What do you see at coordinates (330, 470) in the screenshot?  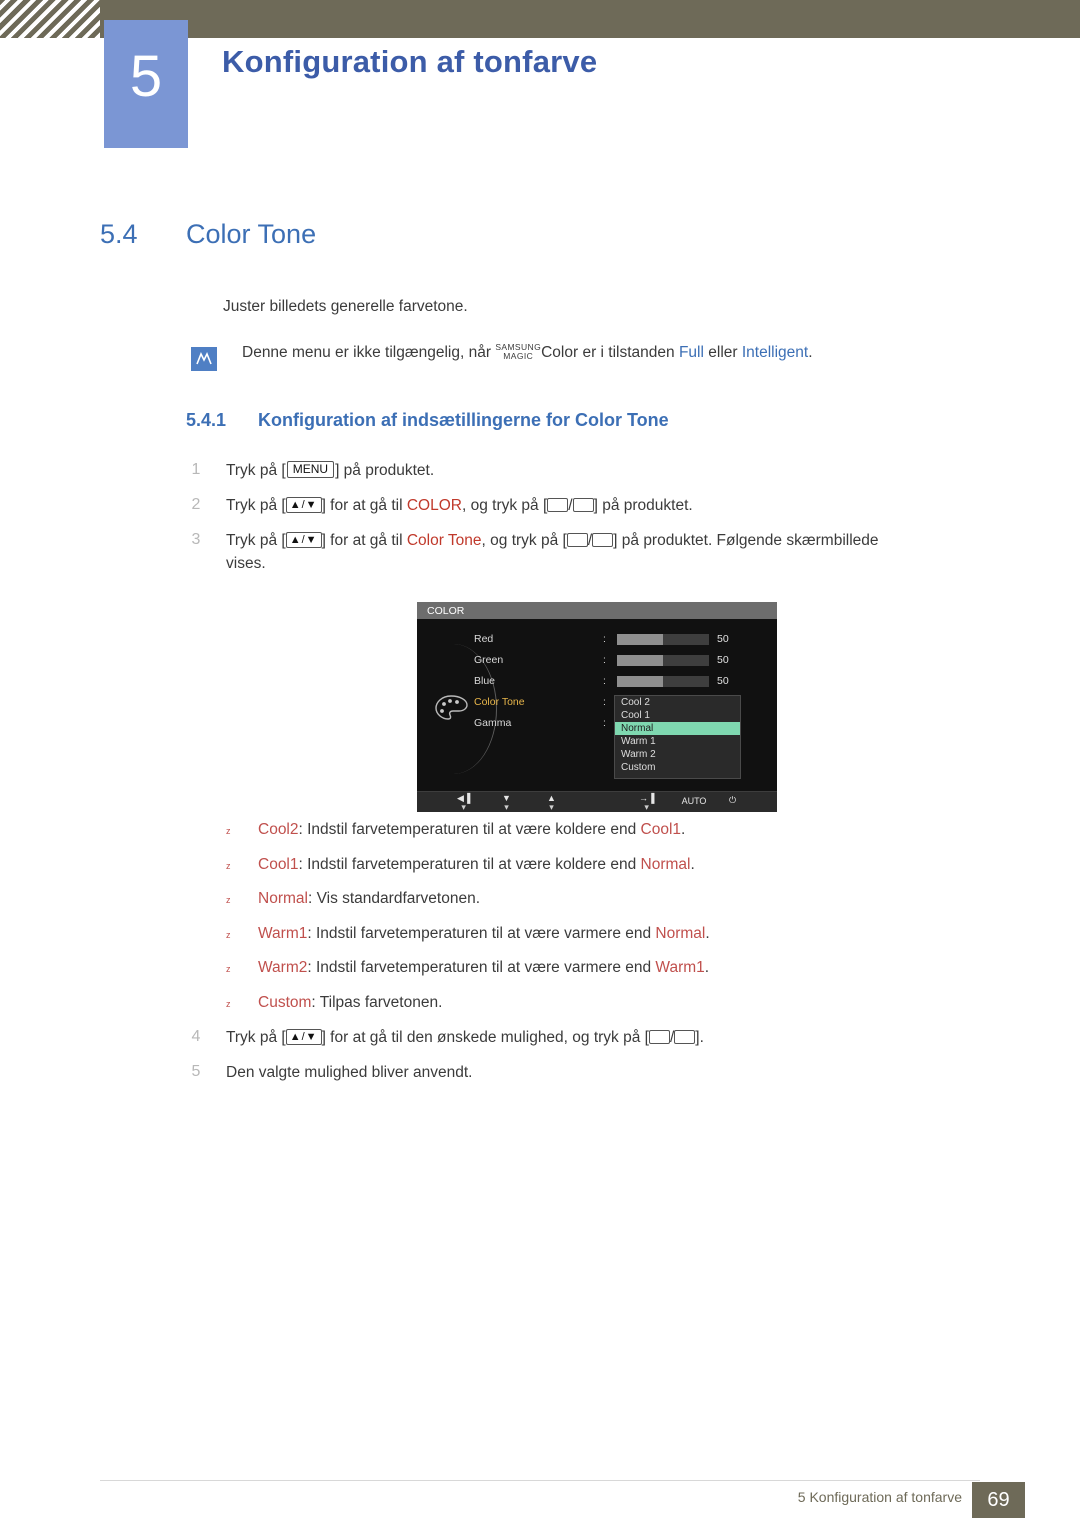 I see `step-1-text: Tryk på [MENU] på produktet.` at bounding box center [330, 470].